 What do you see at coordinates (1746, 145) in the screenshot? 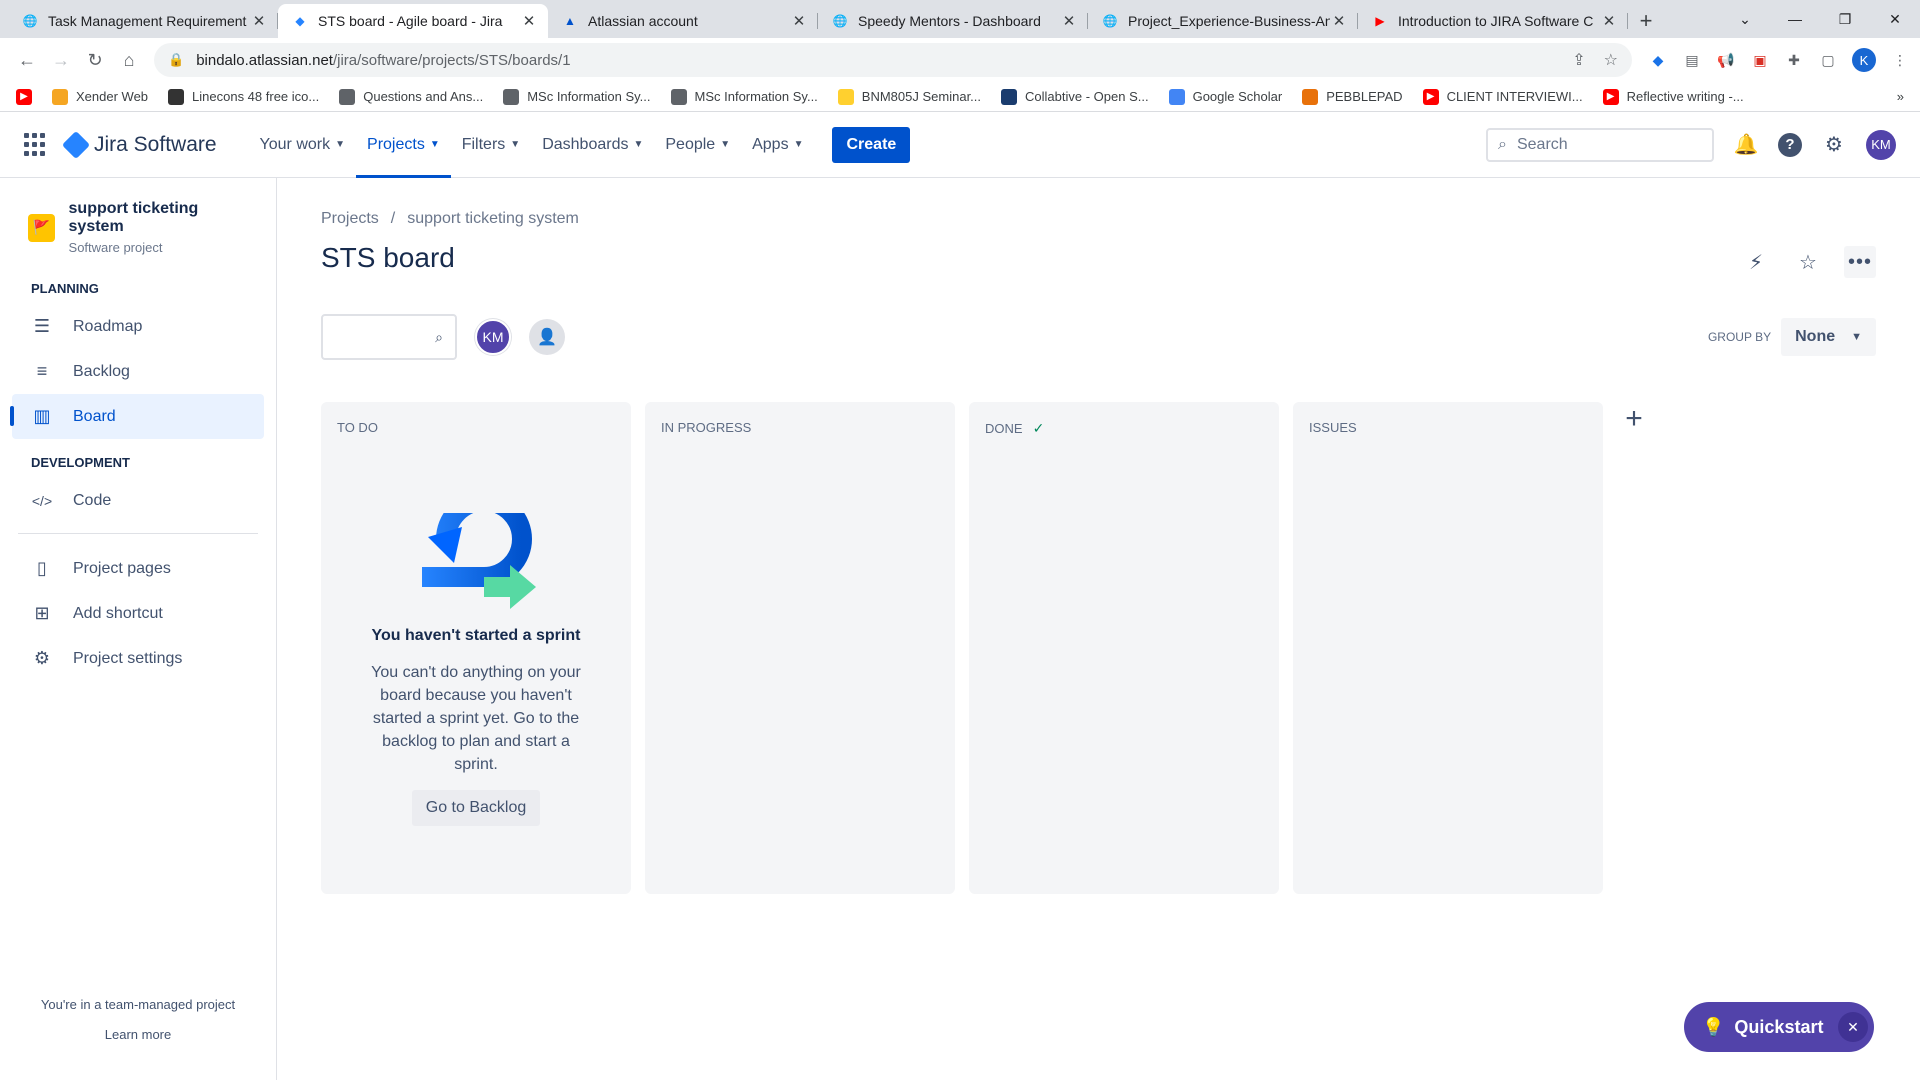
I see `notifications-icon: 🔔` at bounding box center [1746, 145].